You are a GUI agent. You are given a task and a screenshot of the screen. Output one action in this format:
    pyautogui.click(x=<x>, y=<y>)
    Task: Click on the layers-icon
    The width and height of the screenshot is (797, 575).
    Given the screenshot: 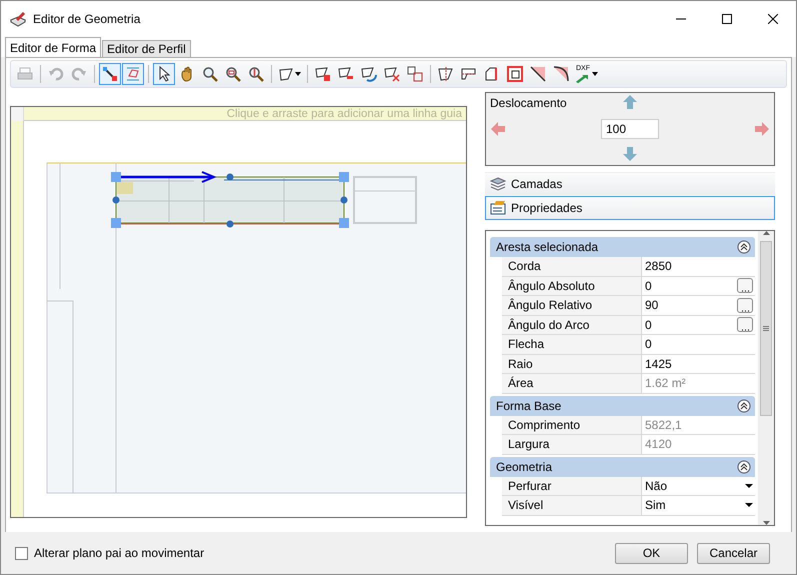 What is the action you would take?
    pyautogui.click(x=498, y=184)
    